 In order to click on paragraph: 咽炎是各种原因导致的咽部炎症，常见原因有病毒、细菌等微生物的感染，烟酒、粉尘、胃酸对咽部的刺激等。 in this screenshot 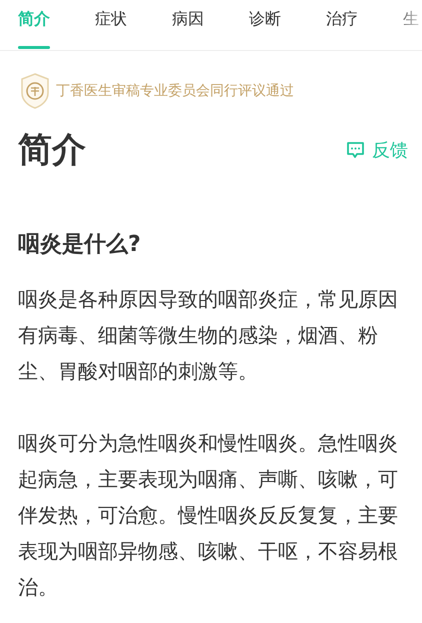, I will do `click(208, 335)`.